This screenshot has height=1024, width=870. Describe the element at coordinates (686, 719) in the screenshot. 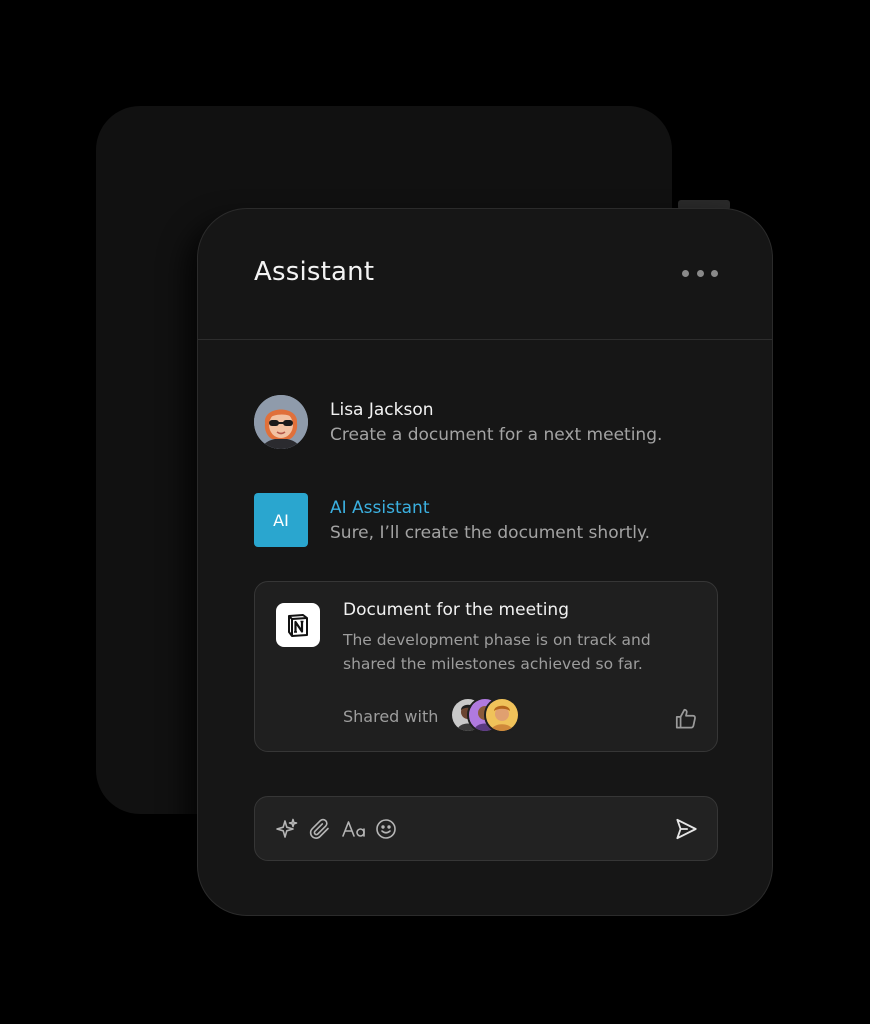

I see `thumbs-up-icon` at that location.